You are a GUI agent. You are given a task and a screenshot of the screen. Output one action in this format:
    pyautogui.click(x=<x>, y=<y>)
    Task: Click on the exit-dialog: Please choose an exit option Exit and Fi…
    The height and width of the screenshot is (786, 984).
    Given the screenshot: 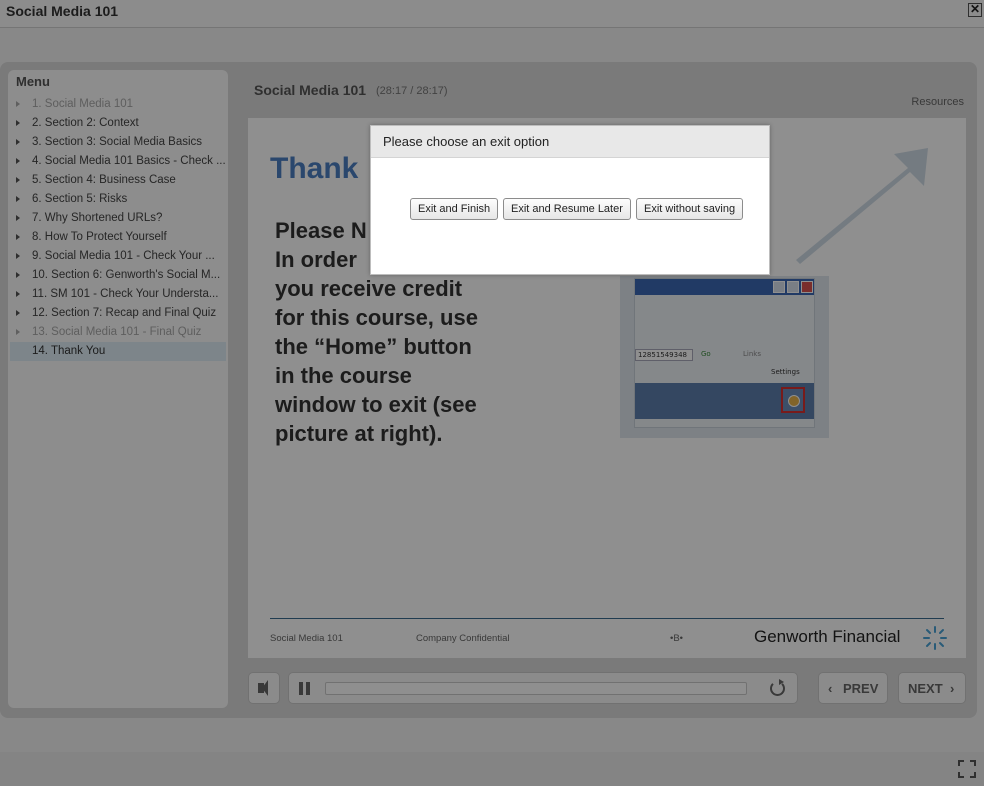 What is the action you would take?
    pyautogui.click(x=570, y=200)
    